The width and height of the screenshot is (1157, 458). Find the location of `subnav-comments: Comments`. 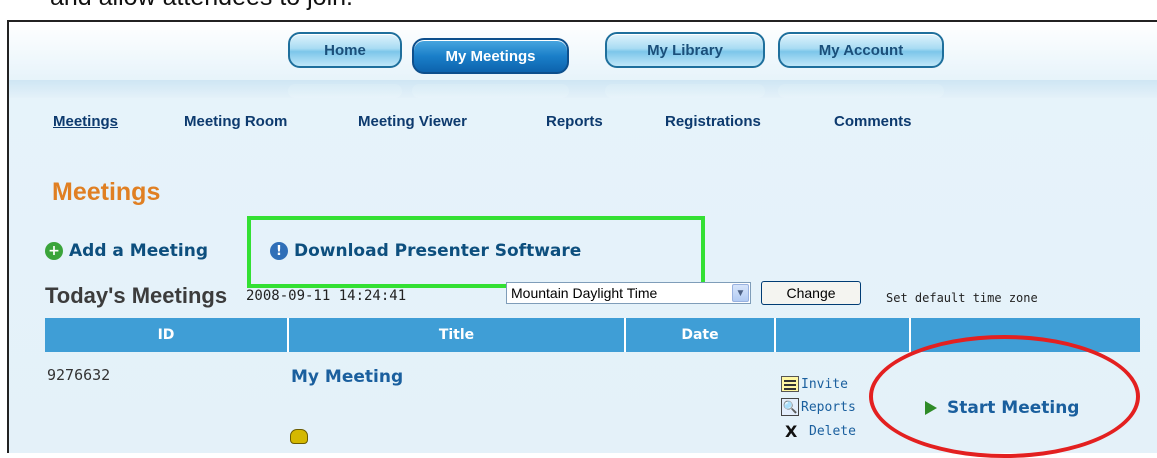

subnav-comments: Comments is located at coordinates (873, 121).